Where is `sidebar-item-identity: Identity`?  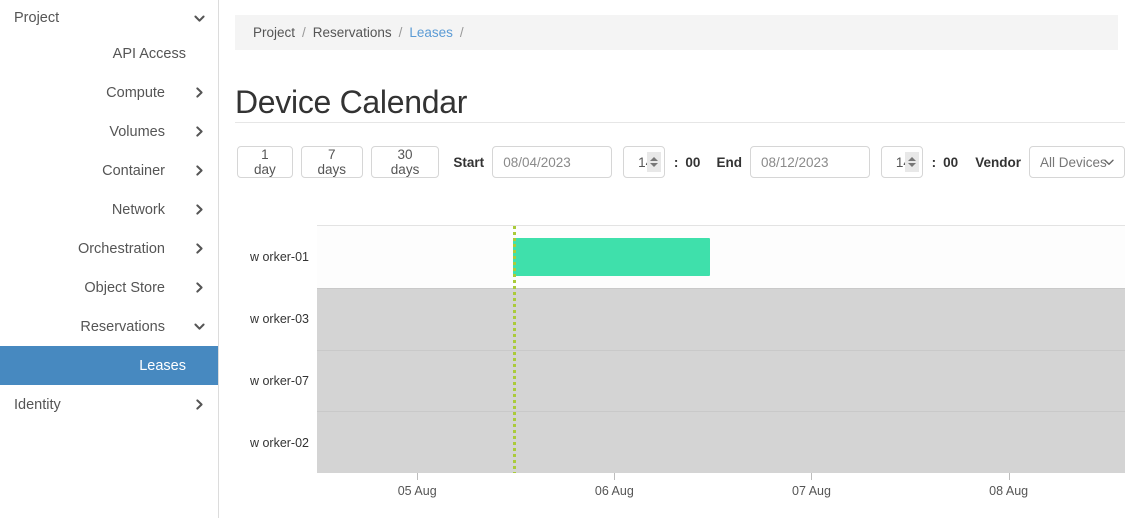 sidebar-item-identity: Identity is located at coordinates (109, 404).